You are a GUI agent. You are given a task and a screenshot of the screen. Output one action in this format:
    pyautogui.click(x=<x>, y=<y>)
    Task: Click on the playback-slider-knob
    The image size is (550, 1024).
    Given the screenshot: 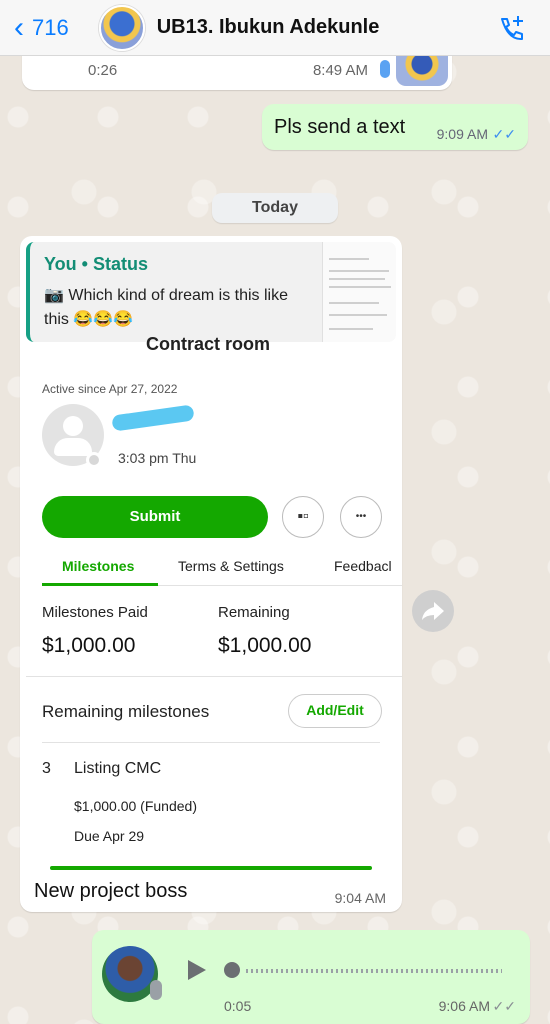 What is the action you would take?
    pyautogui.click(x=232, y=970)
    